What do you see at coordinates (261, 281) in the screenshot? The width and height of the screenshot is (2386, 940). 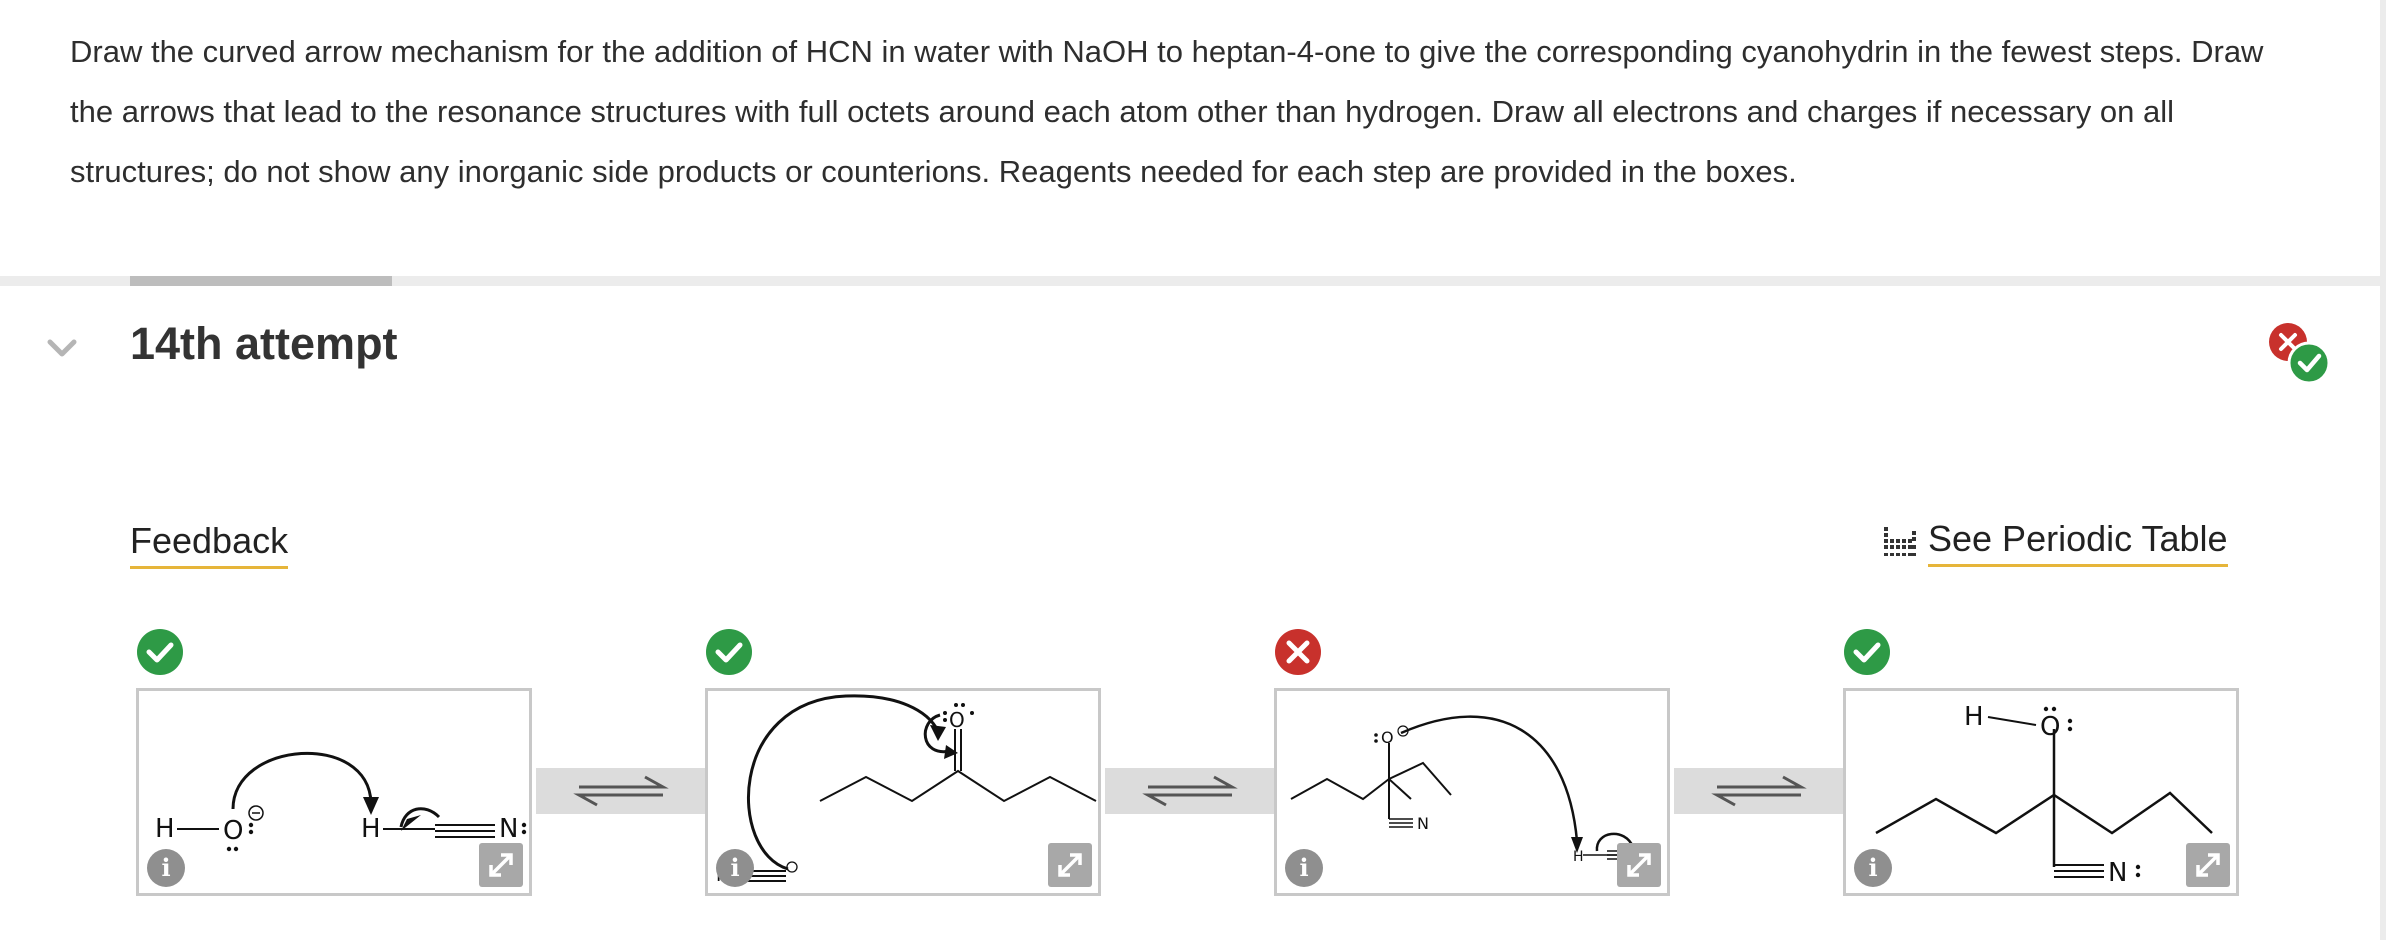 I see `attempt-progress-bar` at bounding box center [261, 281].